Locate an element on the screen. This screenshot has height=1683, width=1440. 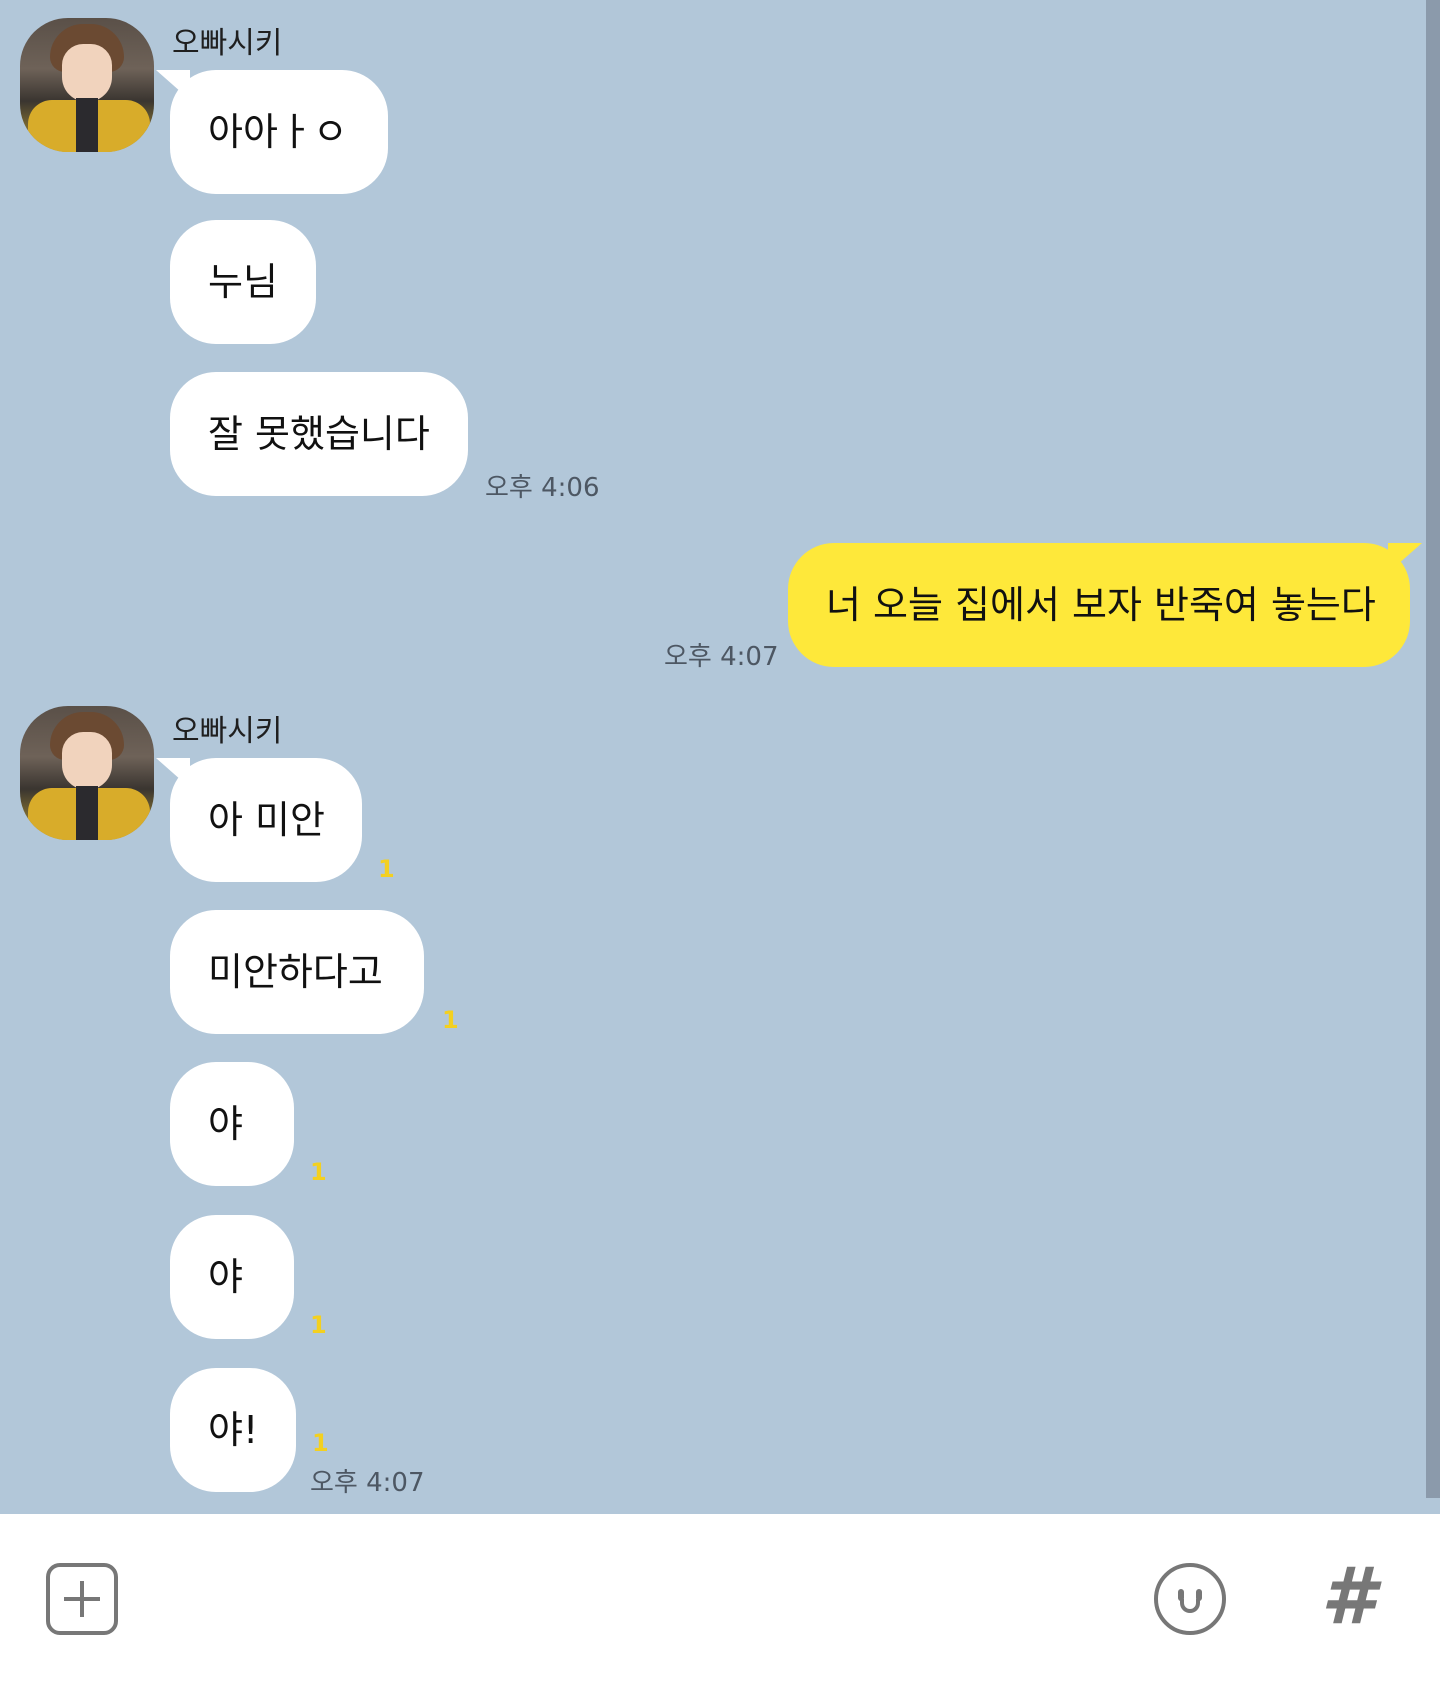
message-bubble: 야! is located at coordinates (233, 1430).